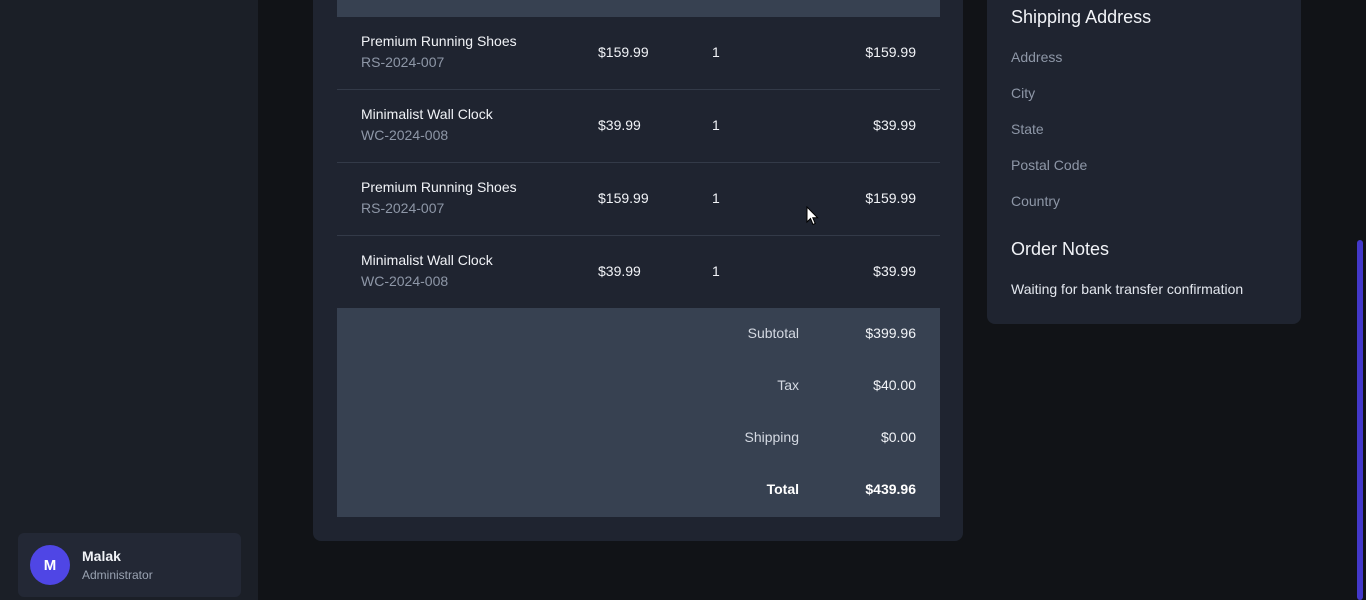 This screenshot has height=600, width=1366. I want to click on mouse-pointer-icon, so click(812, 216).